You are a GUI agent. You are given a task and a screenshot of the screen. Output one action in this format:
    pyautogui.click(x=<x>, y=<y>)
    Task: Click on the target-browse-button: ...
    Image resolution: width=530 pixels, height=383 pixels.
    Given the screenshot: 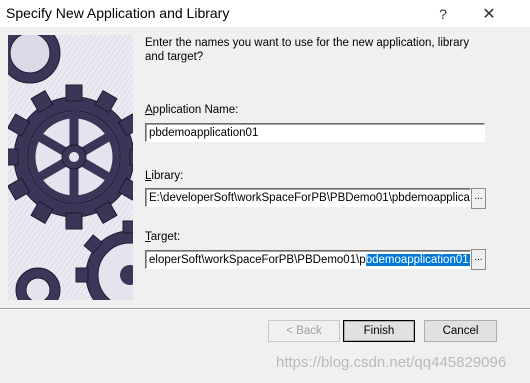 What is the action you would take?
    pyautogui.click(x=478, y=259)
    